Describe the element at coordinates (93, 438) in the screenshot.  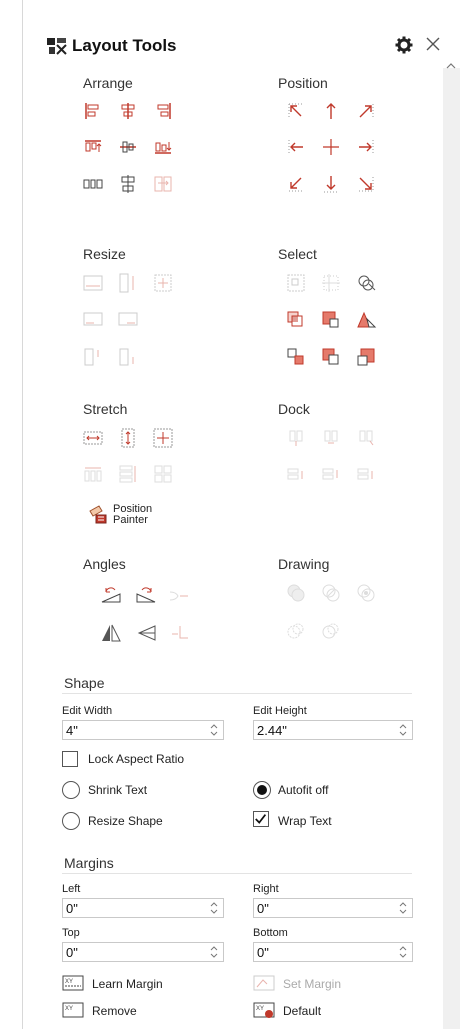
I see `stretch-horizontal-button` at that location.